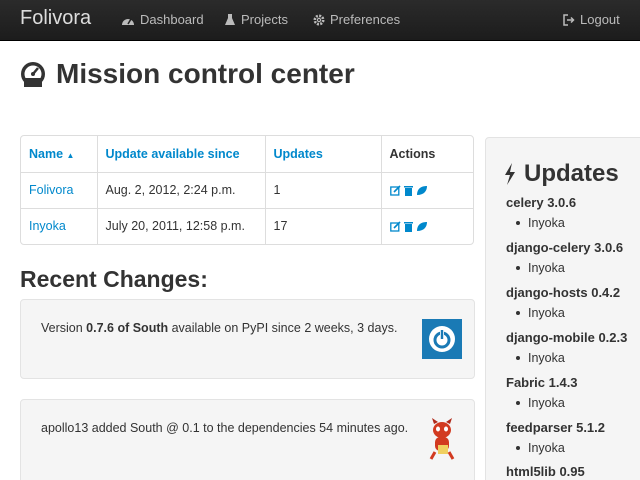 The image size is (640, 480). Describe the element at coordinates (565, 247) in the screenshot. I see `package-name: django-celery 3.0.6` at that location.